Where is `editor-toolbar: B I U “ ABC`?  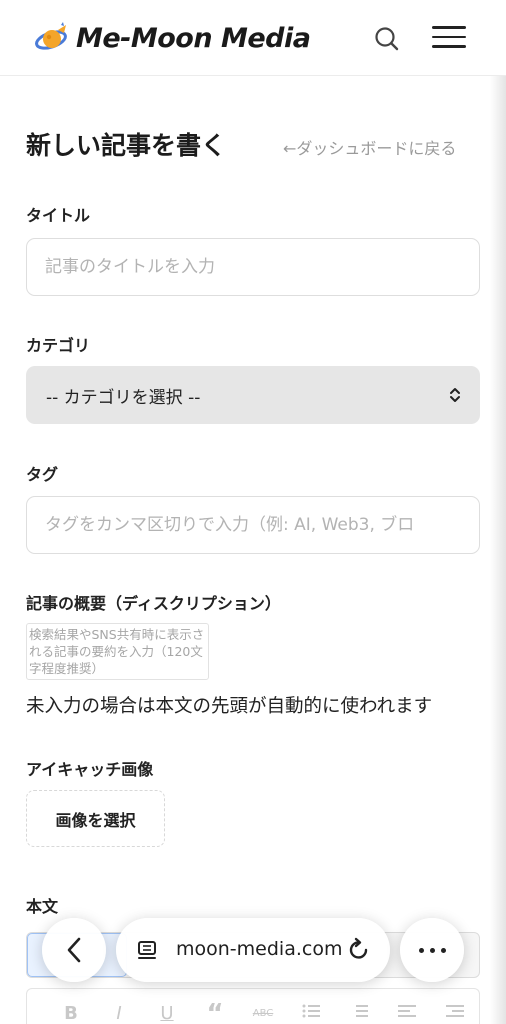
editor-toolbar: B I U “ ABC is located at coordinates (253, 1006).